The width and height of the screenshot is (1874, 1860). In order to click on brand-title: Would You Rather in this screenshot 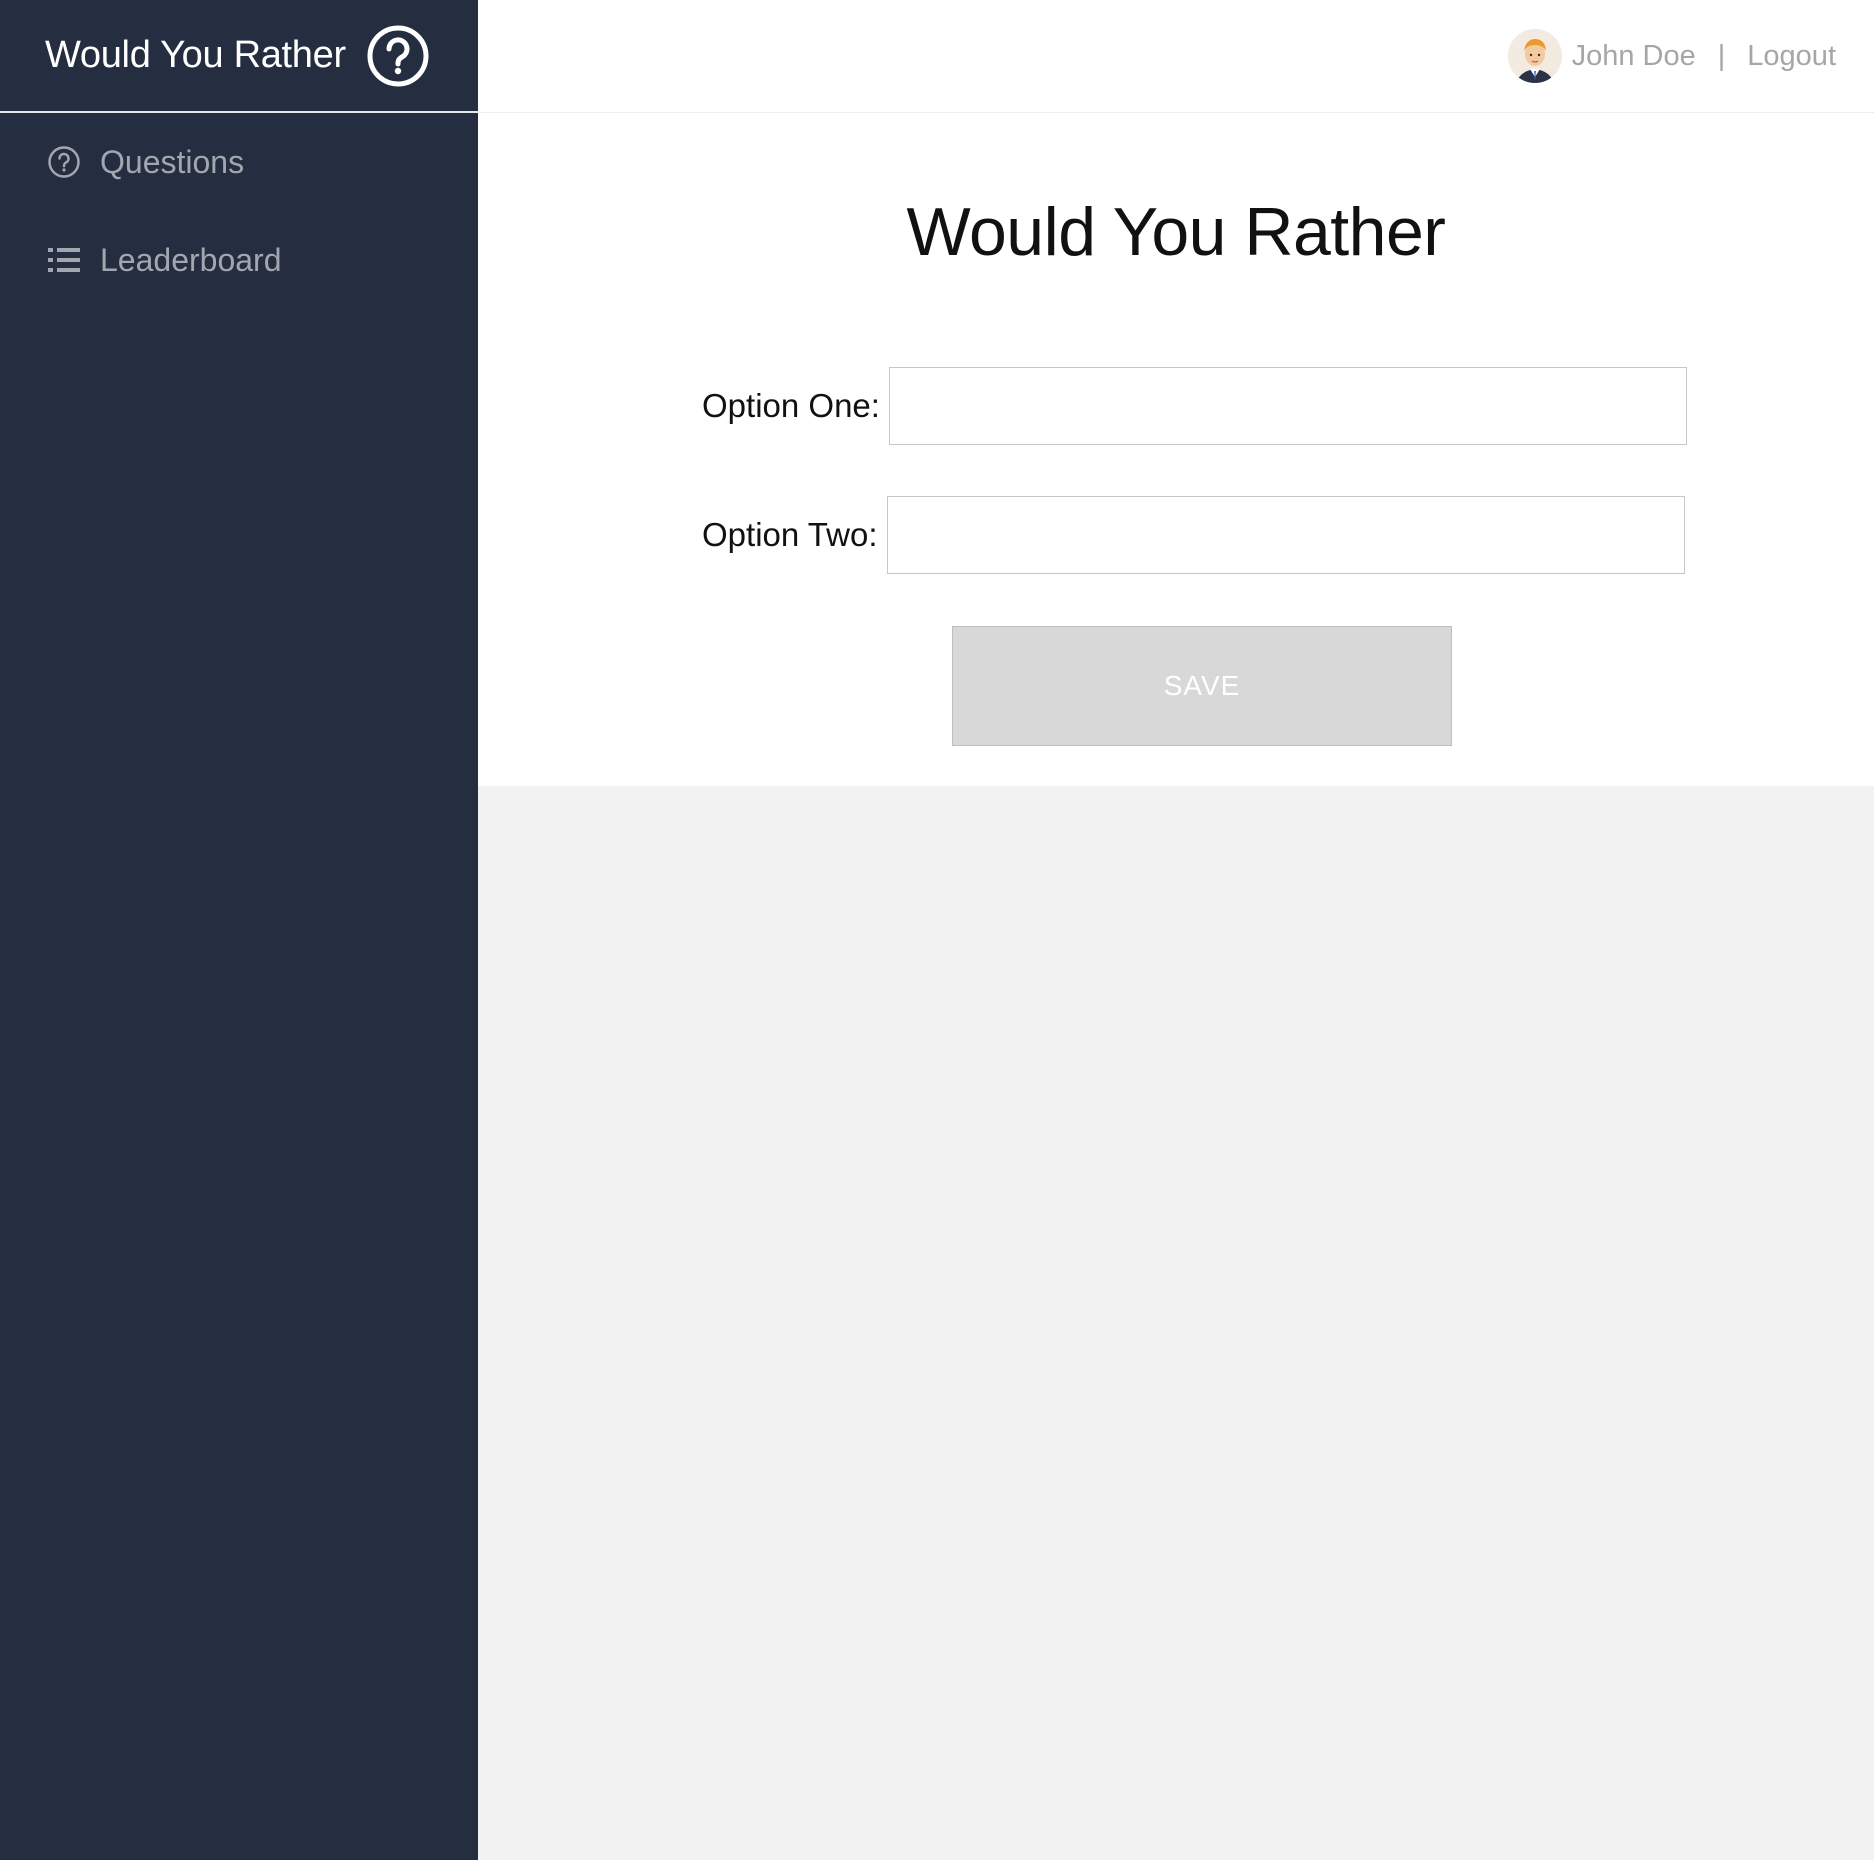, I will do `click(195, 55)`.